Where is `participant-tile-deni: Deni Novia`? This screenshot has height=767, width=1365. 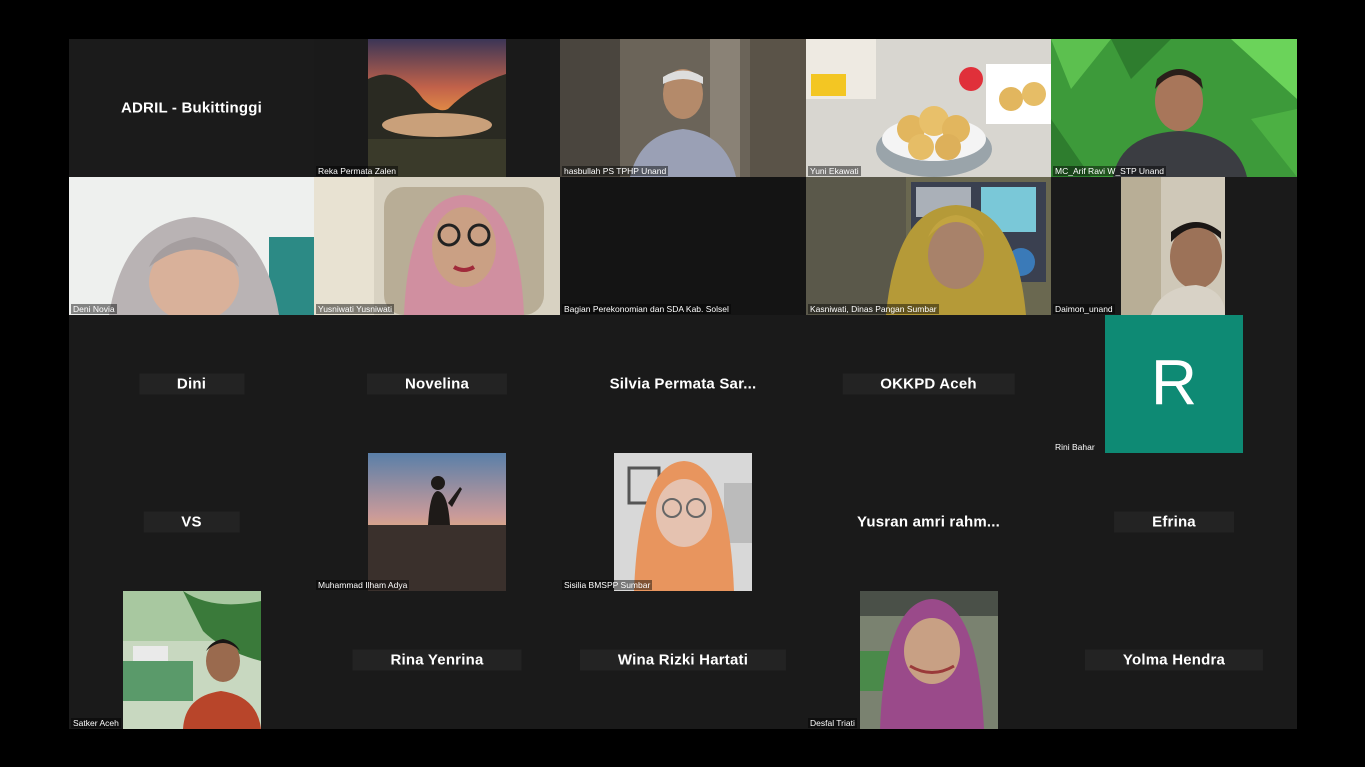
participant-tile-deni: Deni Novia is located at coordinates (191, 246).